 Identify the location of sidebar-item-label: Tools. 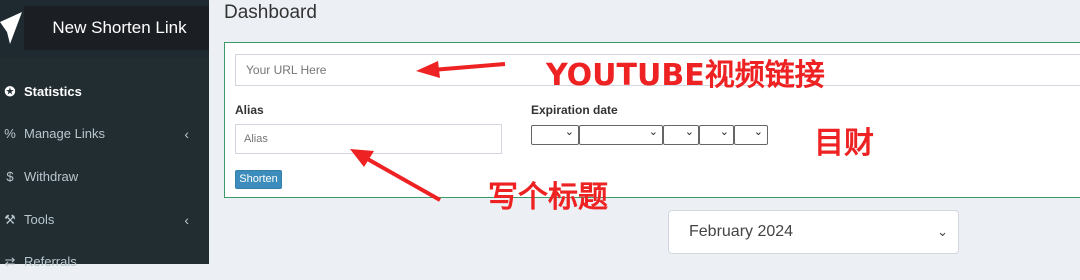
(39, 219).